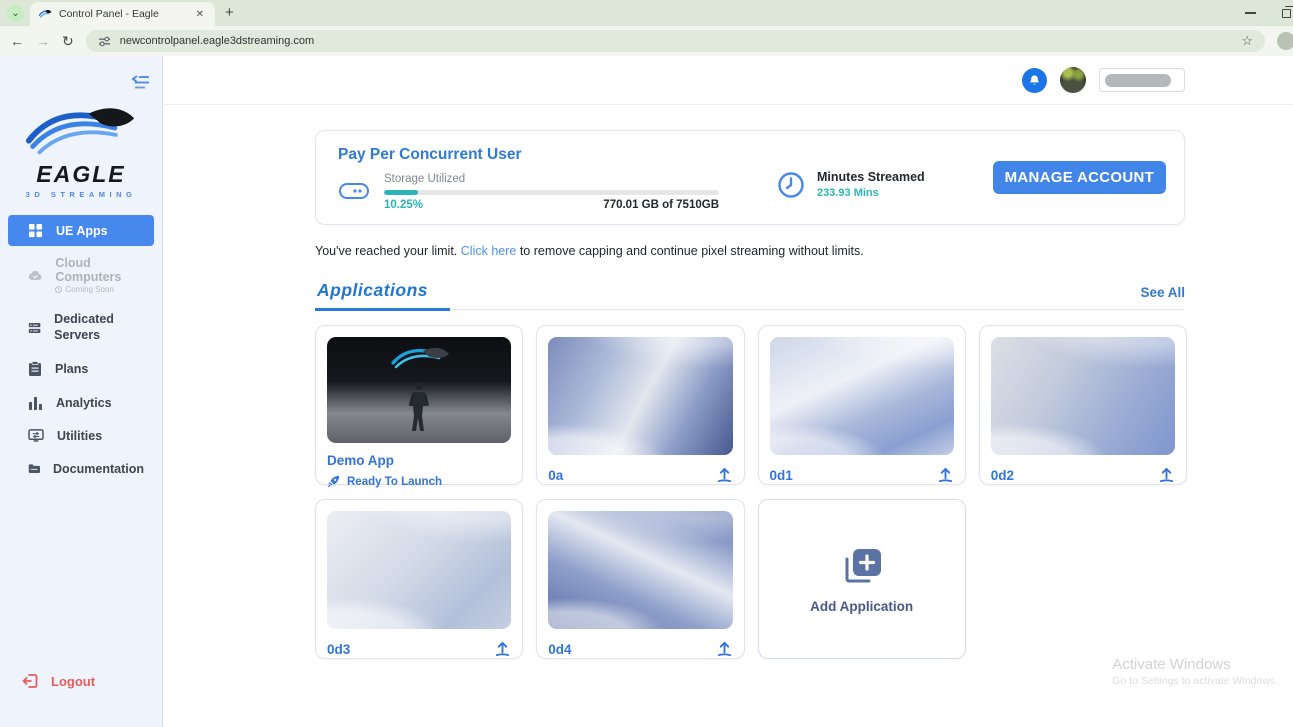 Image resolution: width=1293 pixels, height=727 pixels. I want to click on sidebar-item-dedicated-servers: Dedicated Servers, so click(81, 327).